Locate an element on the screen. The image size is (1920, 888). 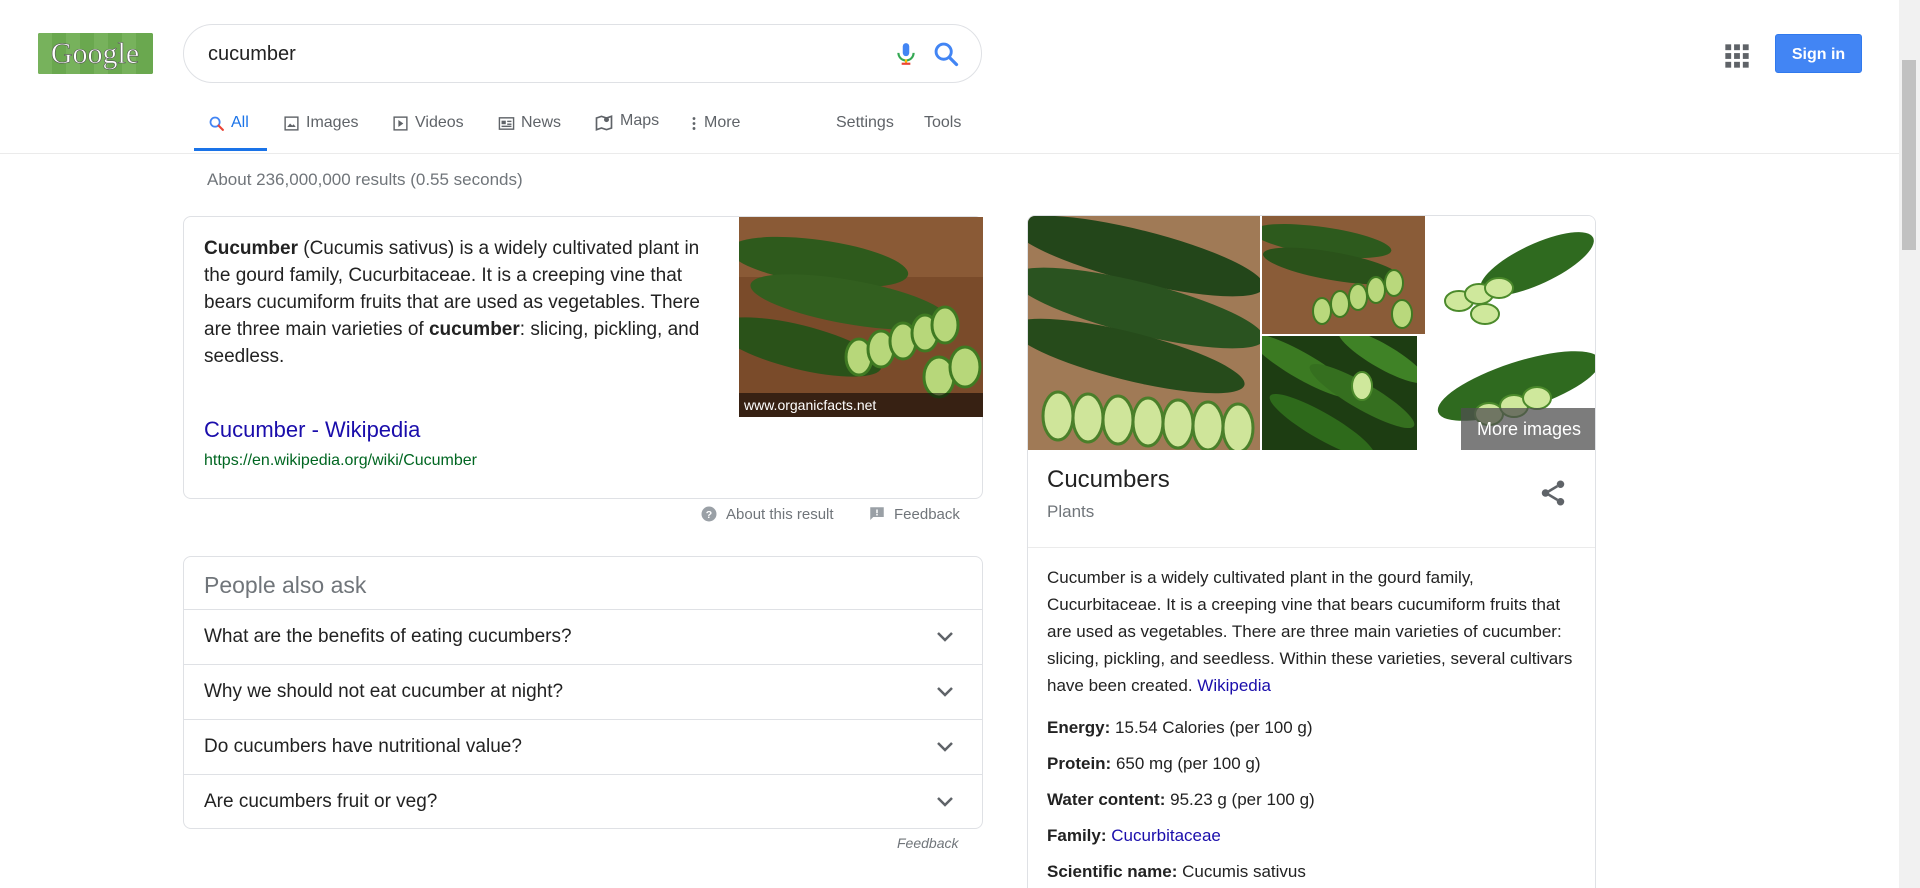
scrollbar-thumb is located at coordinates (1909, 155).